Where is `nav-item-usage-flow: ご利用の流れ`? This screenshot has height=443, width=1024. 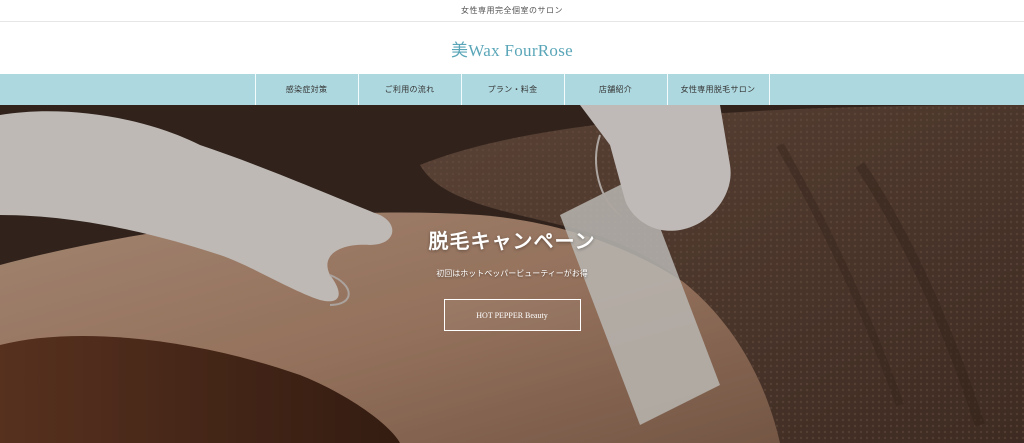 nav-item-usage-flow: ご利用の流れ is located at coordinates (409, 89).